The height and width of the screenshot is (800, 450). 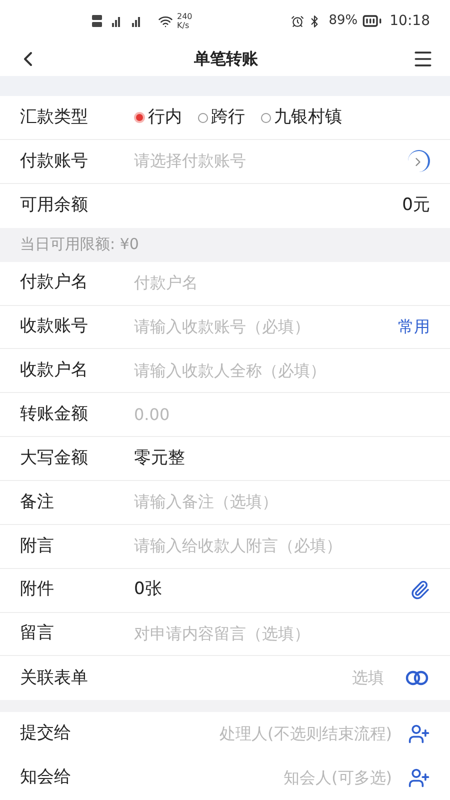 I want to click on network-speed: 240, so click(x=184, y=16).